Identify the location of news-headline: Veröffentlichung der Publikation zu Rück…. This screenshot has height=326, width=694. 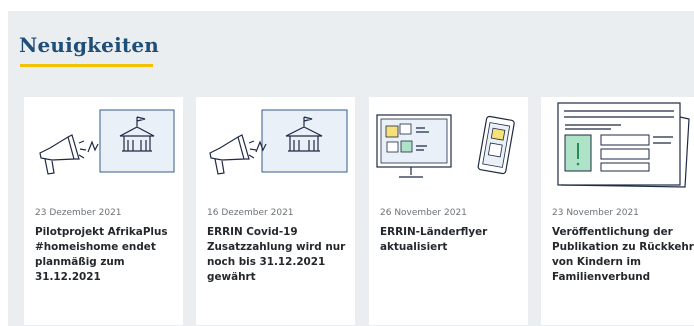
(623, 255).